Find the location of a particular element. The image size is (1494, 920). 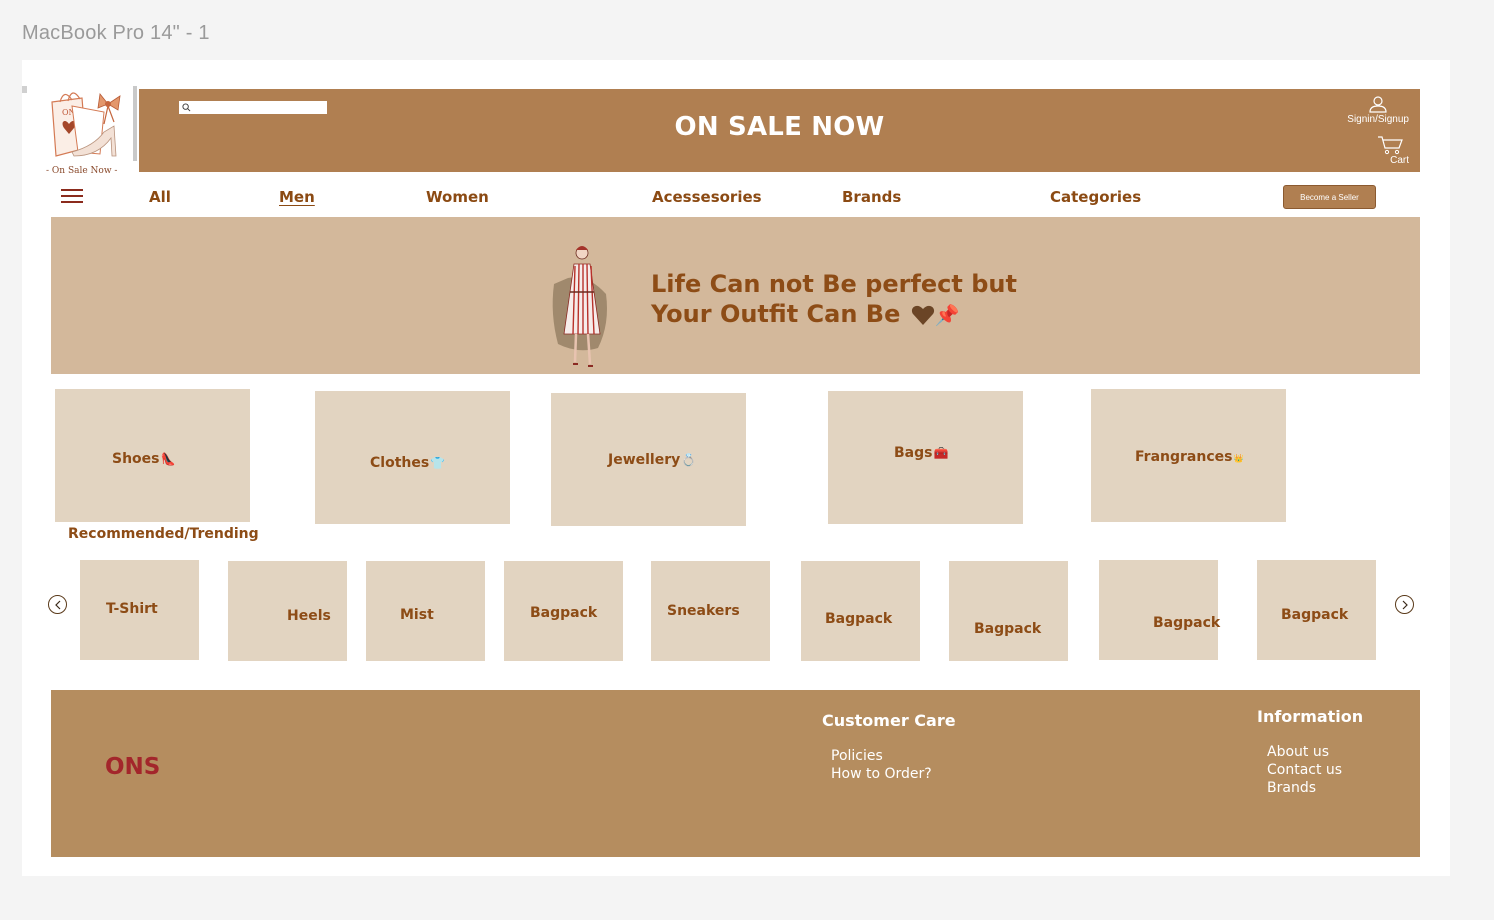

category-label: Jewellery is located at coordinates (644, 460).